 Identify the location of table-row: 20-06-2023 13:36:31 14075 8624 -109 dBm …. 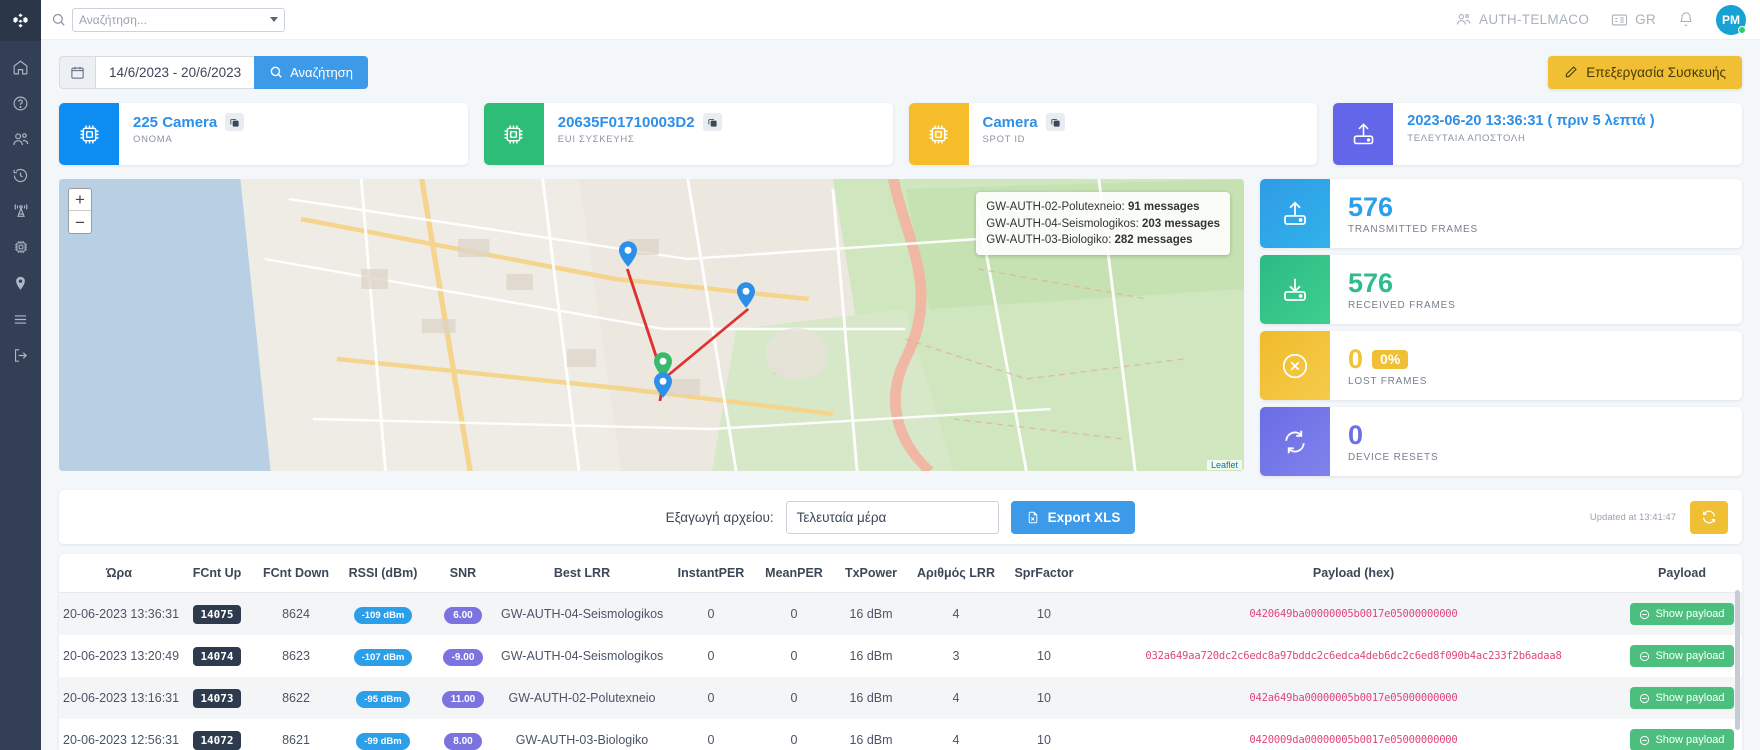
(900, 614).